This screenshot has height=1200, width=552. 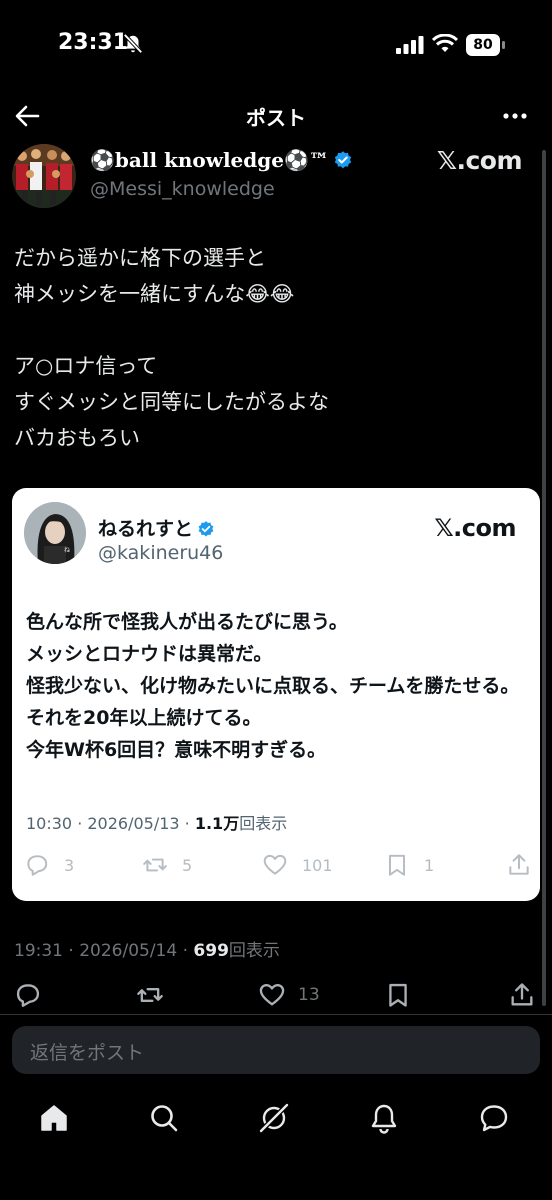 What do you see at coordinates (187, 865) in the screenshot?
I see `quoted-repost-count: 5` at bounding box center [187, 865].